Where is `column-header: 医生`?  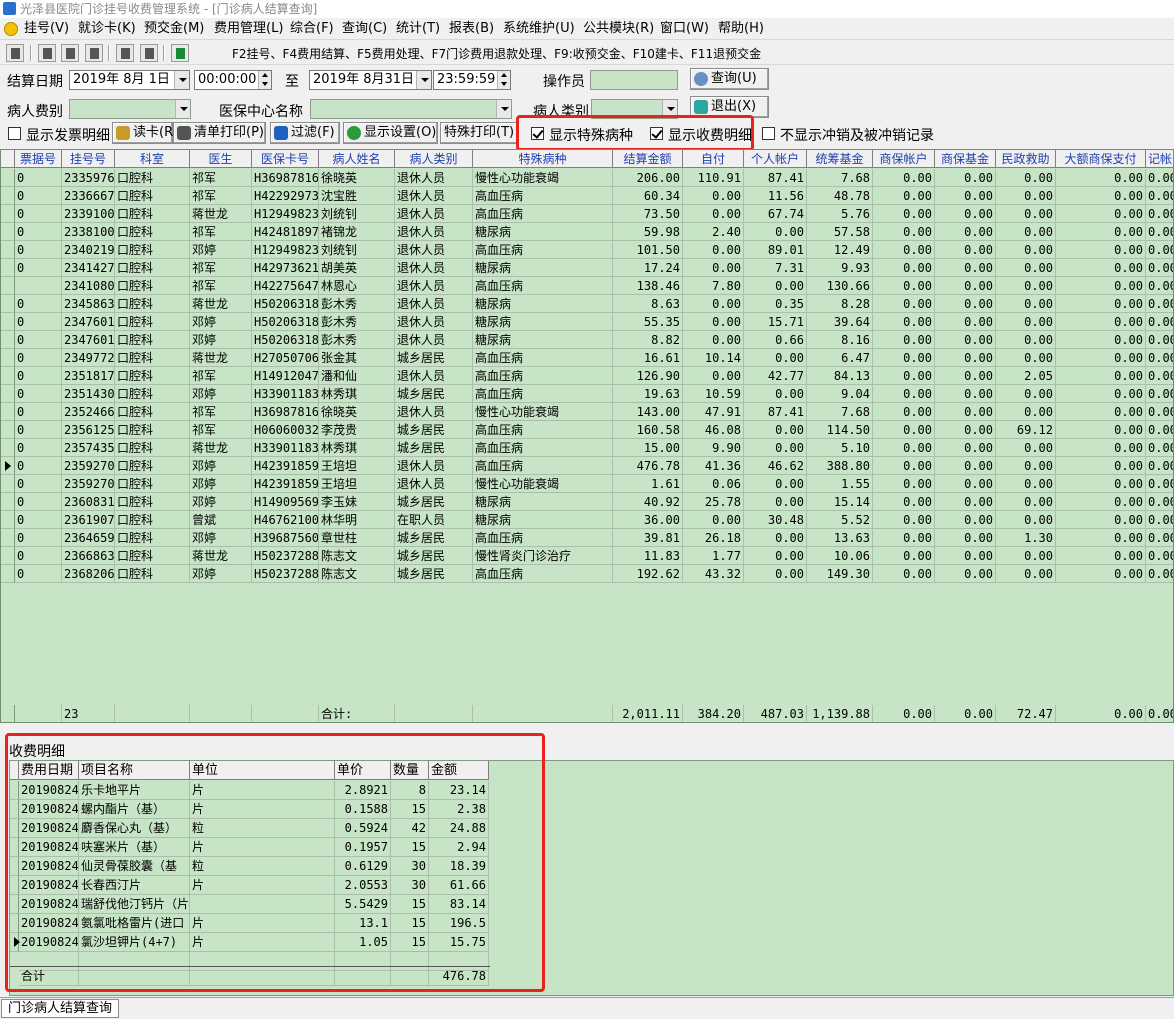
column-header: 医生 is located at coordinates (221, 159).